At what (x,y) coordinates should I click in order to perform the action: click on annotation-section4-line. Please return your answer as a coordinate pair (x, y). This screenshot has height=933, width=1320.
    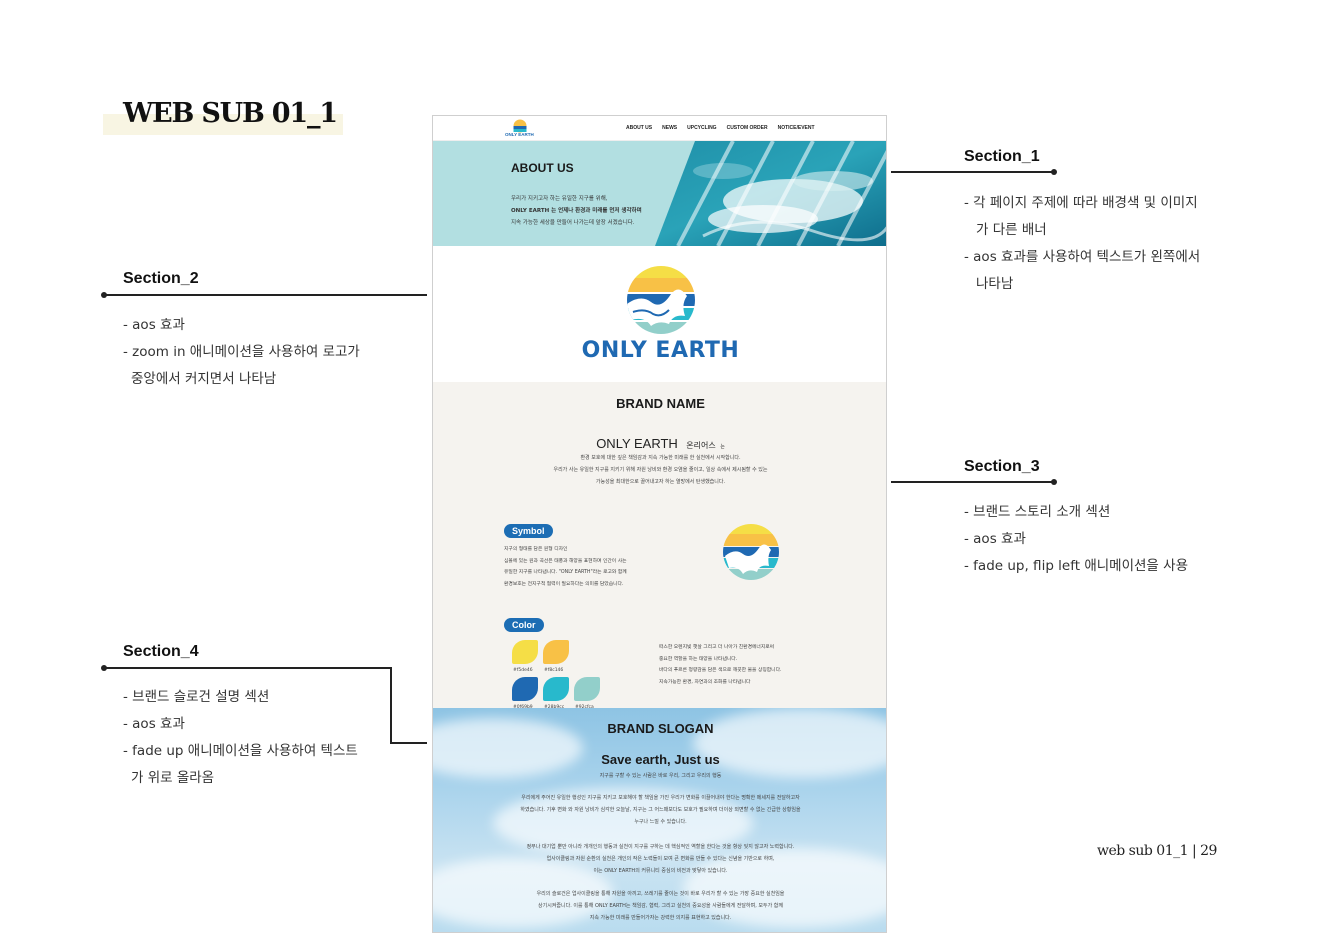
    Looking at the image, I should click on (247, 668).